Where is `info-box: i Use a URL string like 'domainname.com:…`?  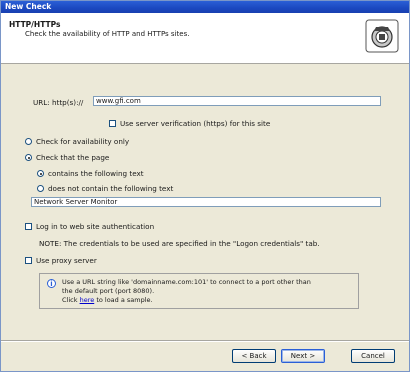
info-box: i Use a URL string like 'domainname.com:… is located at coordinates (199, 291).